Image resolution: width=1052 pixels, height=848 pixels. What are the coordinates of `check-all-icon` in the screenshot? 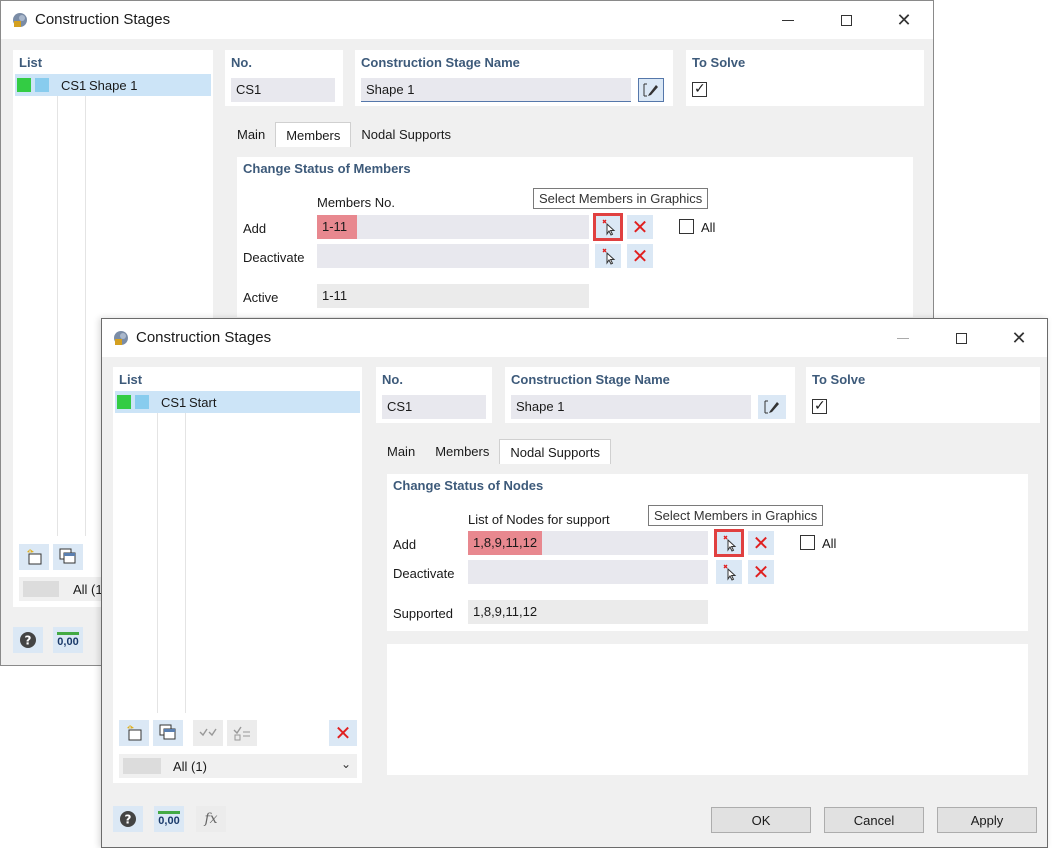 It's located at (208, 732).